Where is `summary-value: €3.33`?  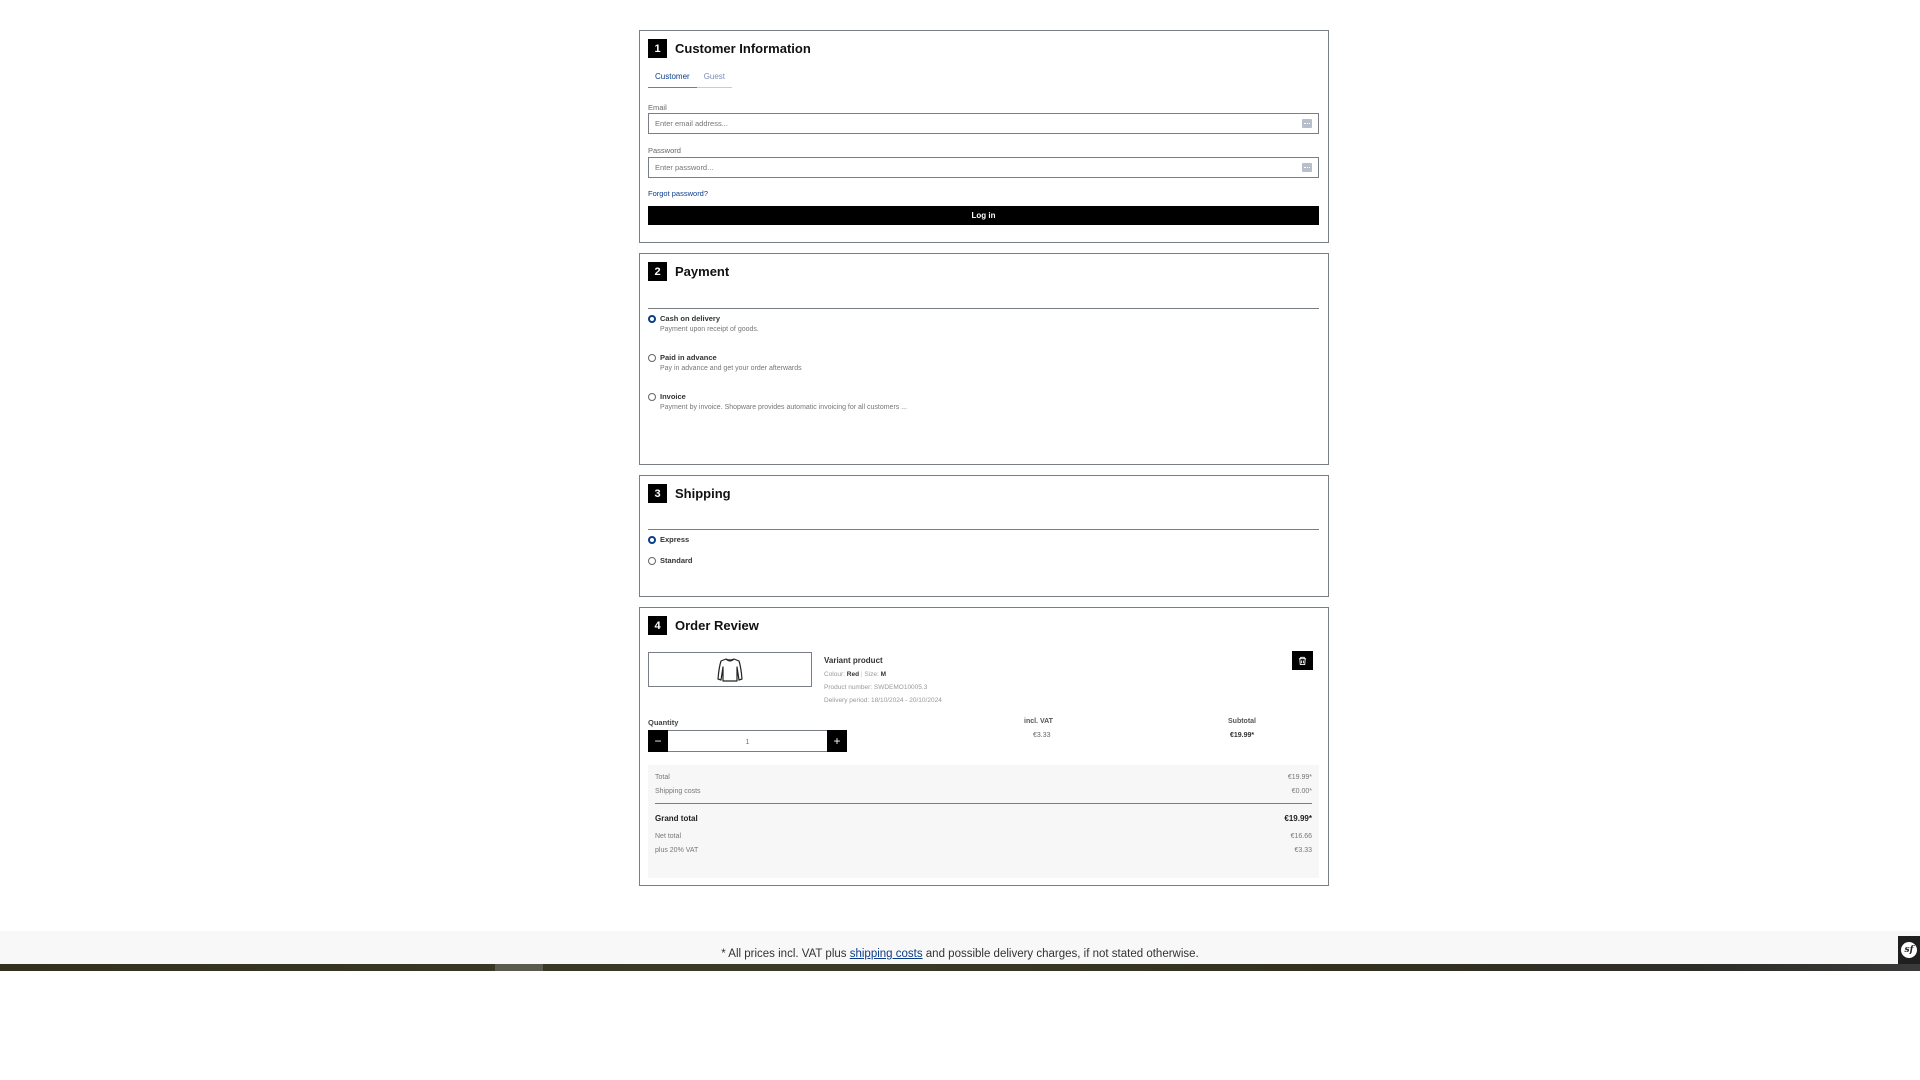 summary-value: €3.33 is located at coordinates (1303, 850).